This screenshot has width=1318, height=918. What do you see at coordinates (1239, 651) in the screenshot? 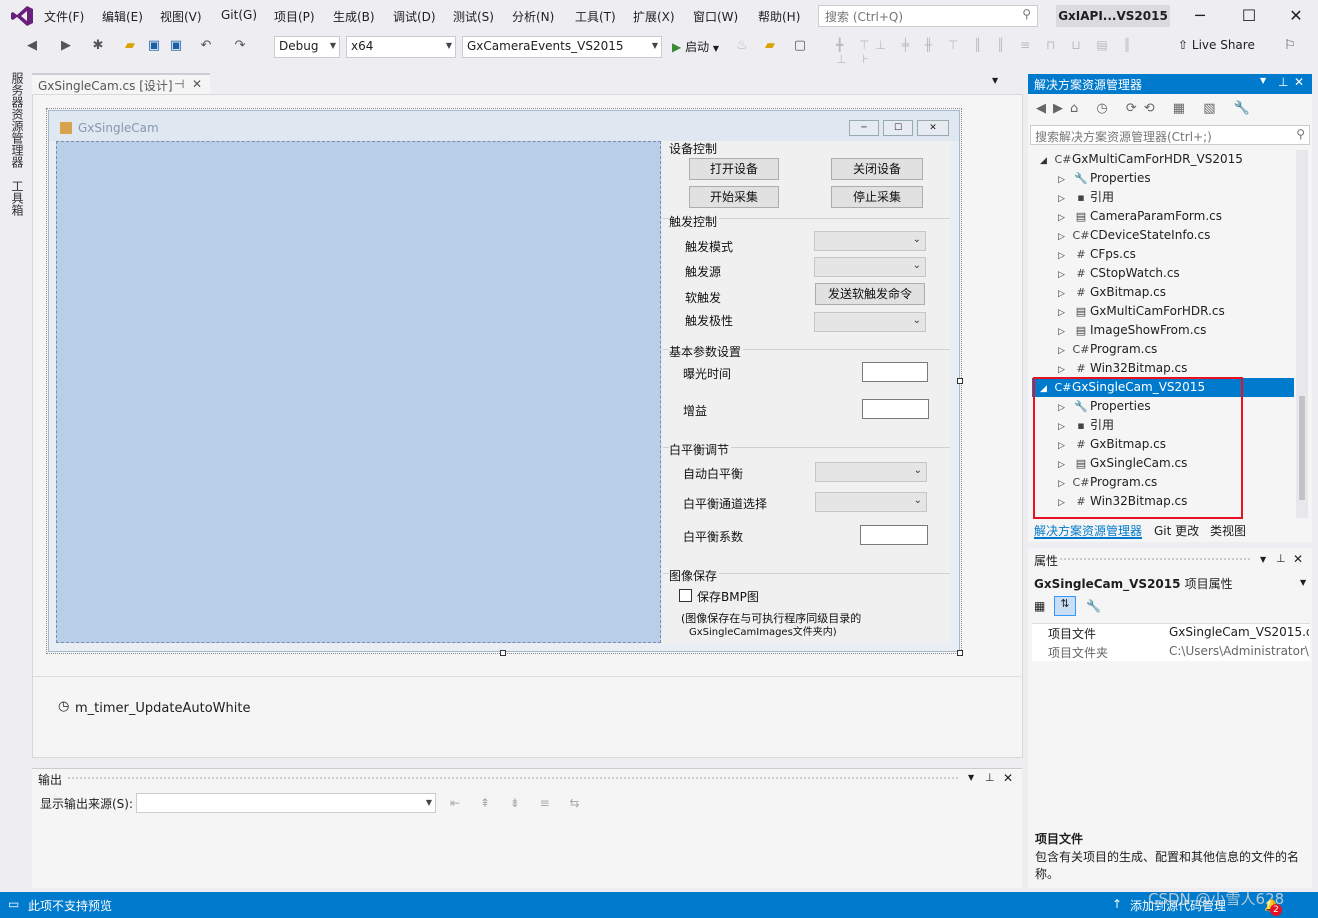
I see `prop-value: C:\Users\Administrator\D` at bounding box center [1239, 651].